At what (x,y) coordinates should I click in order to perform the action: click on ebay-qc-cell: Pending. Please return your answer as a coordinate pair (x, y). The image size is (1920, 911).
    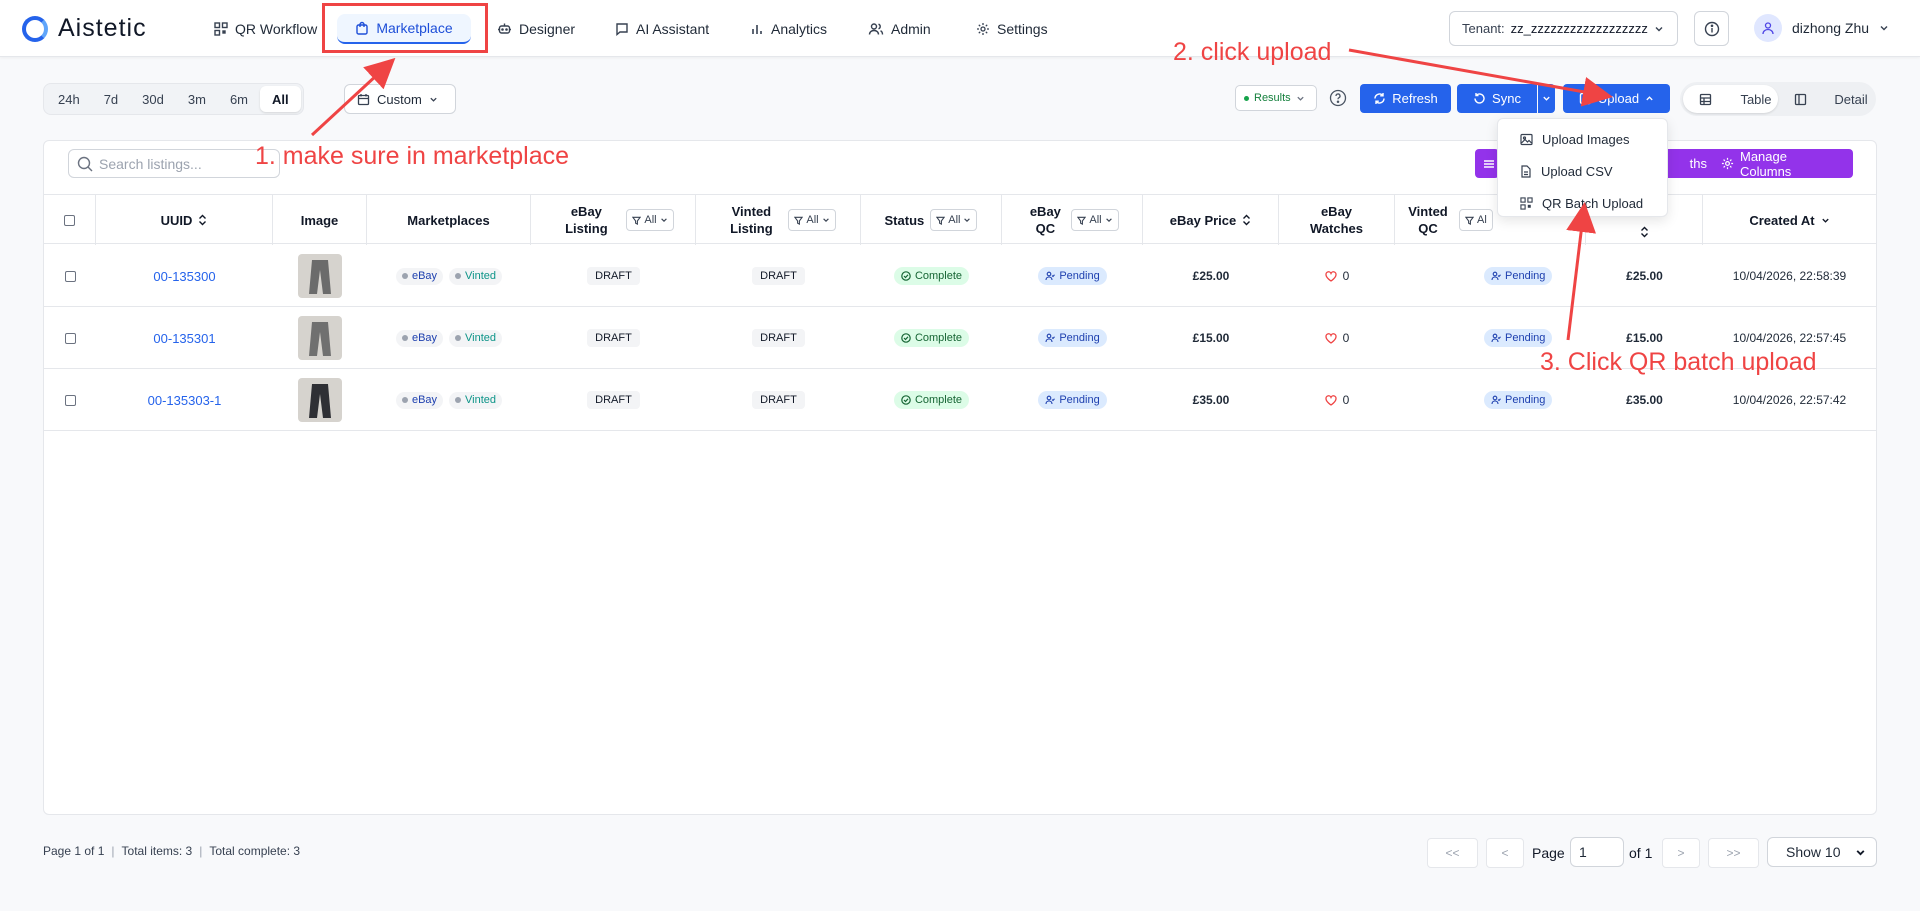
    Looking at the image, I should click on (1072, 400).